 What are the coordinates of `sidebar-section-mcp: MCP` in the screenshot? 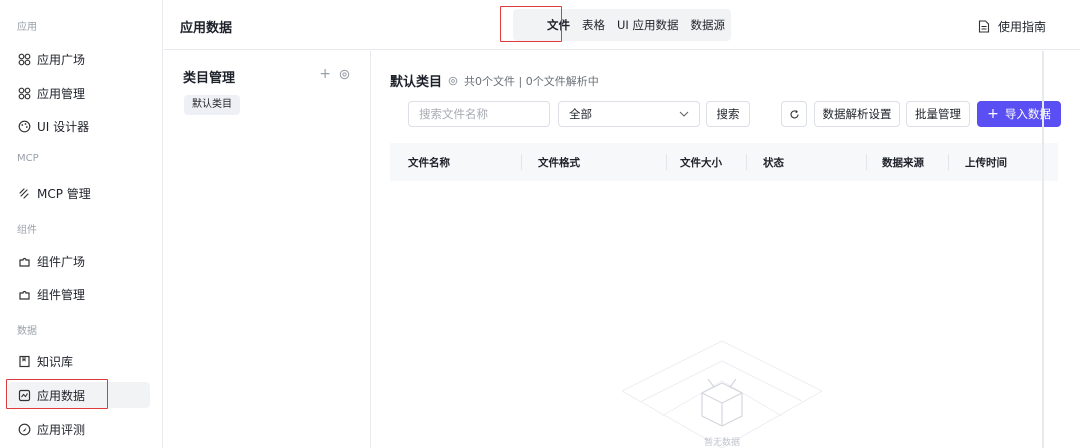 It's located at (28, 158).